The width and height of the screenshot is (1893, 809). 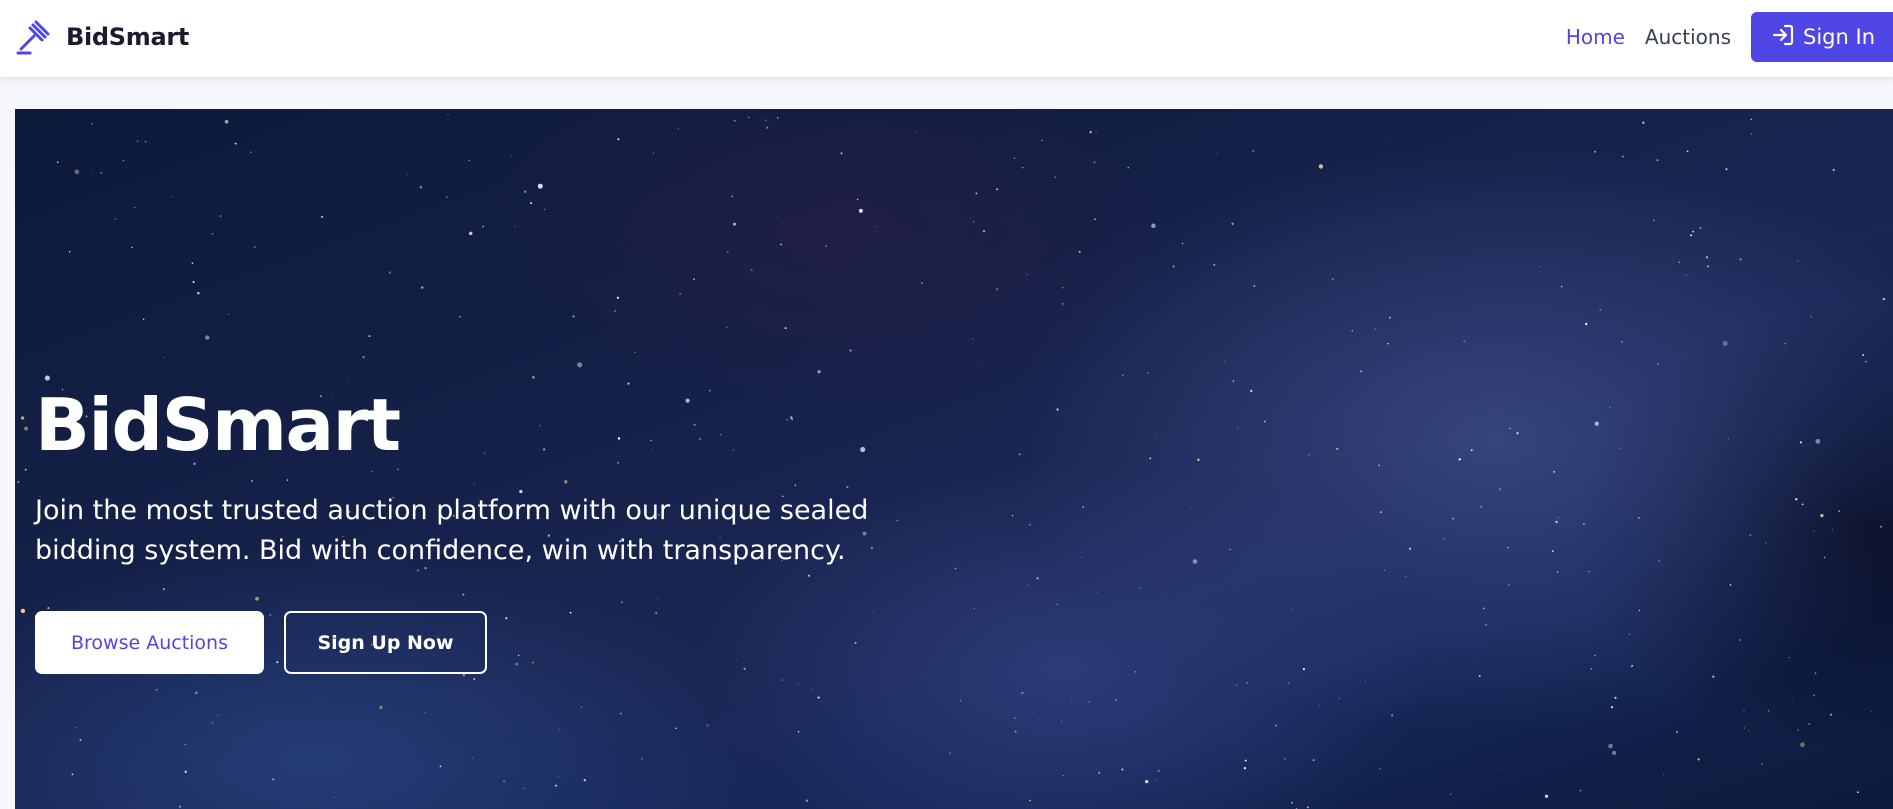 I want to click on browse-auctions-button: Browse Auctions, so click(x=149, y=642).